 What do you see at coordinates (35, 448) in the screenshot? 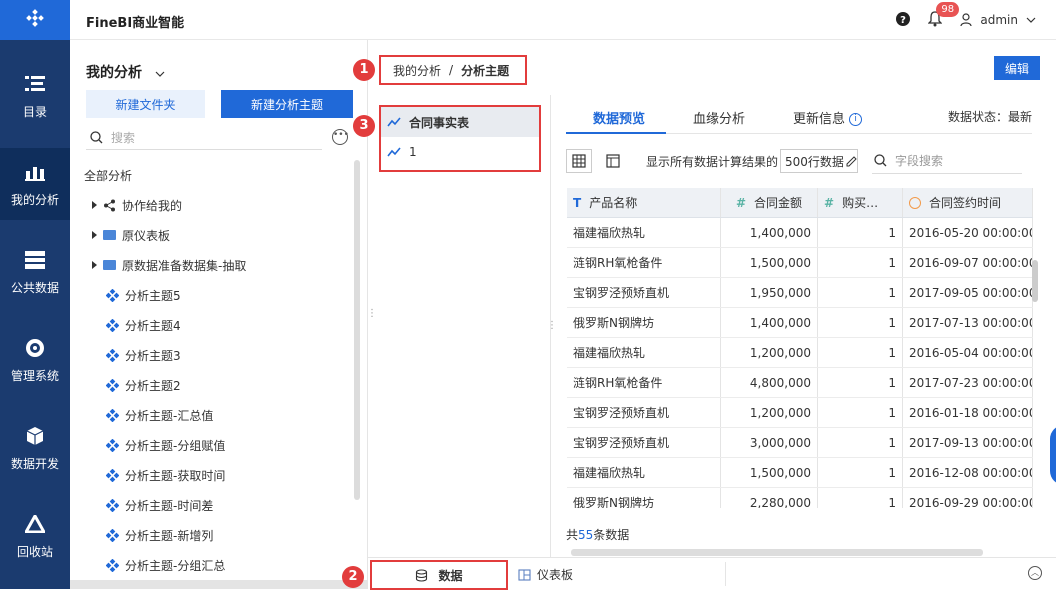
I see `nav-item-4: 数据开发` at bounding box center [35, 448].